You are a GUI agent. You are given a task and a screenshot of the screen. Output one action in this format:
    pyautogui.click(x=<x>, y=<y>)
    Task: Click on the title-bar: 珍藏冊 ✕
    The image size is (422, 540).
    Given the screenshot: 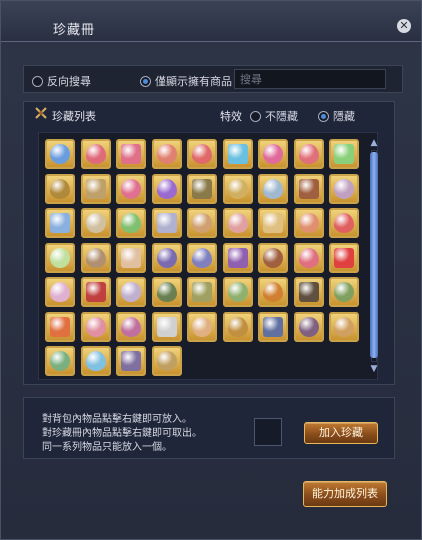 What is the action you would take?
    pyautogui.click(x=211, y=21)
    